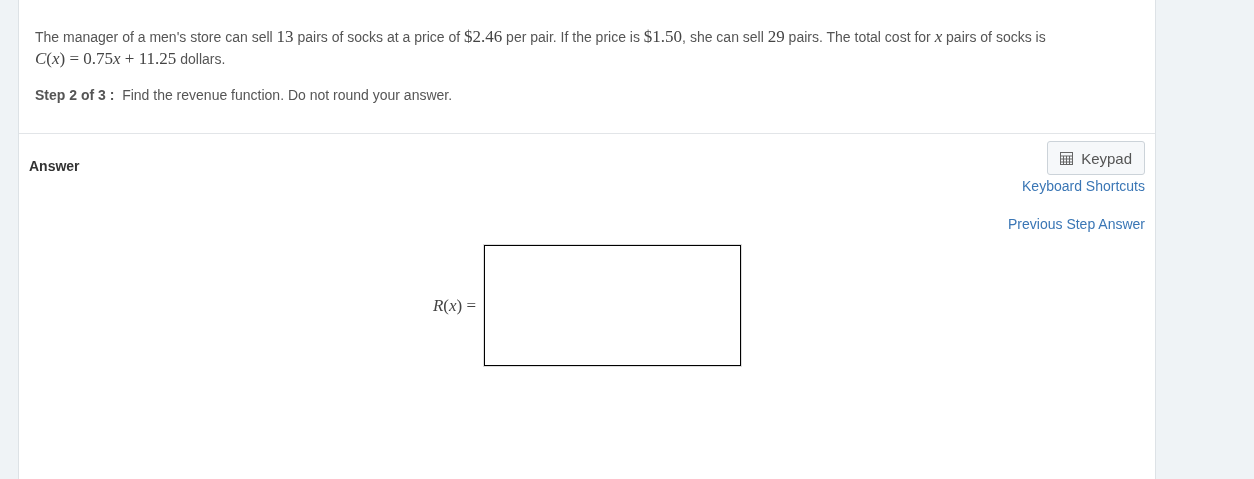 Image resolution: width=1254 pixels, height=479 pixels. I want to click on link: Previous Step Answer, so click(1076, 224).